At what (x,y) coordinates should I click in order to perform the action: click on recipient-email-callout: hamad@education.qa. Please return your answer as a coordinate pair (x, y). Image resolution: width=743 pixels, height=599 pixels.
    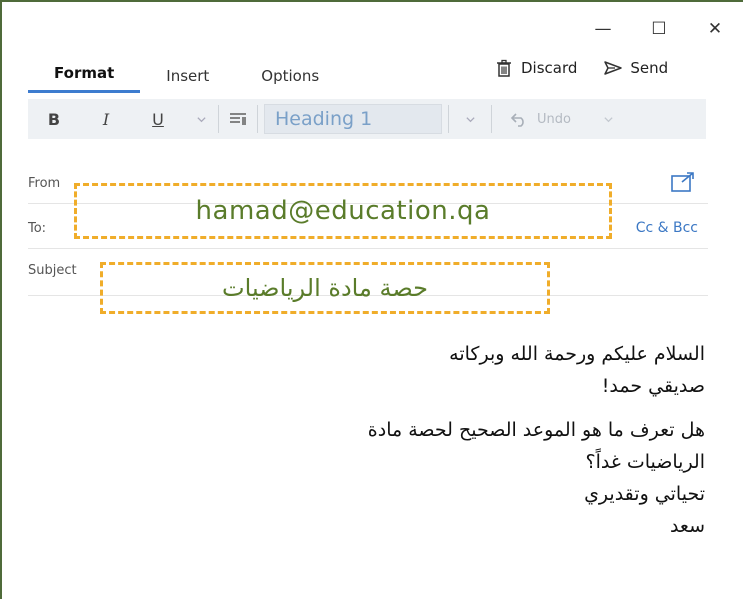
    Looking at the image, I should click on (343, 211).